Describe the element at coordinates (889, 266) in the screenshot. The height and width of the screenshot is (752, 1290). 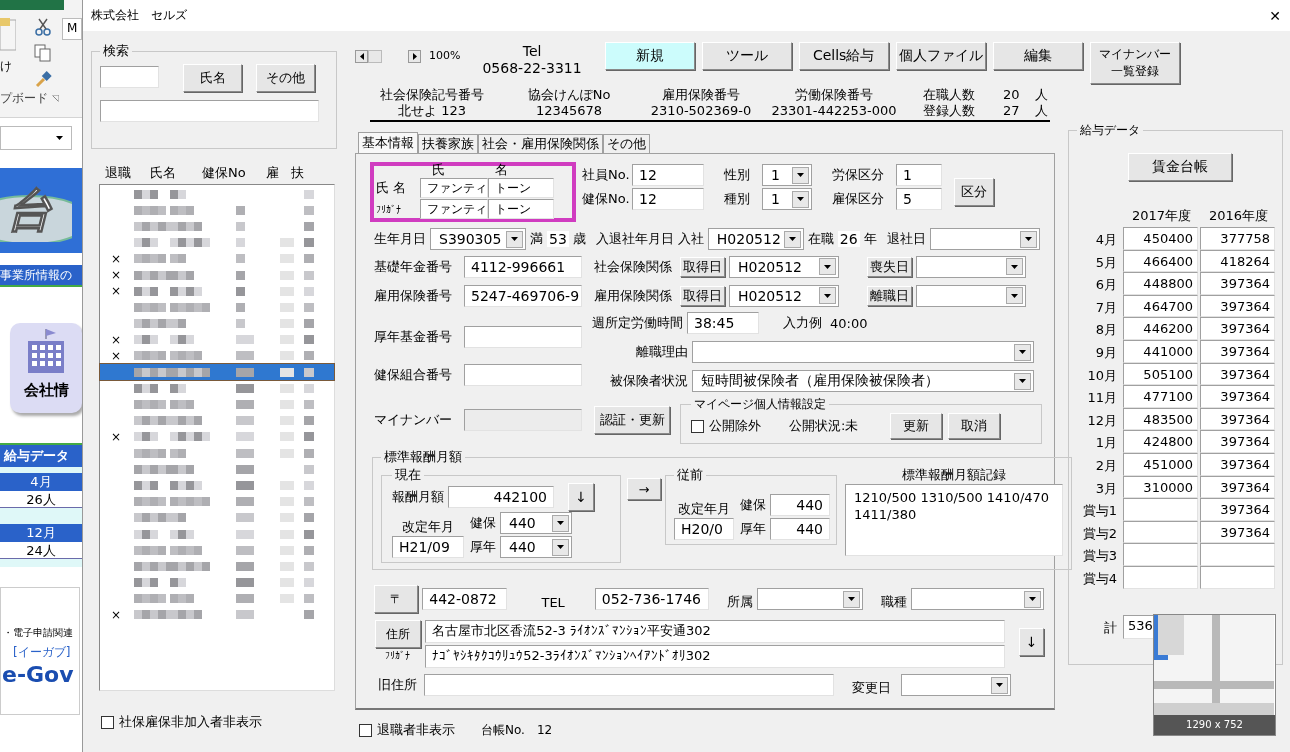
I see `button: 喪失日` at that location.